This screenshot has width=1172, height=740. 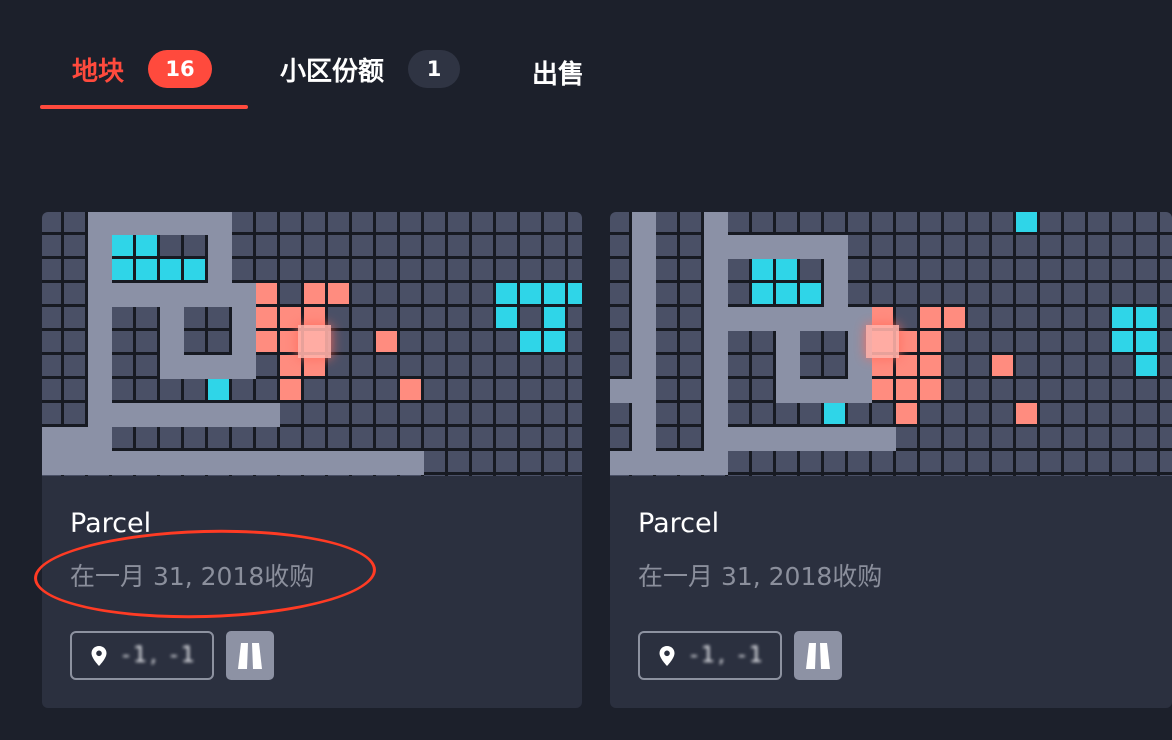 I want to click on tab-estates: 小区份额 1, so click(x=370, y=69).